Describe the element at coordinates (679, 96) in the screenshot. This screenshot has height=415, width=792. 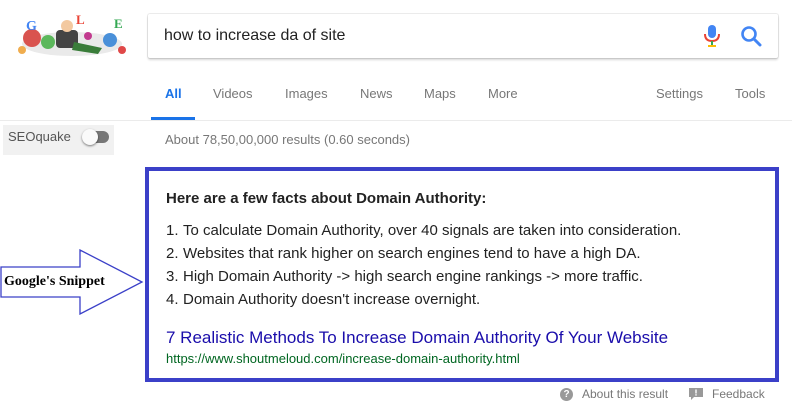
I see `tab-settings: Settings` at that location.